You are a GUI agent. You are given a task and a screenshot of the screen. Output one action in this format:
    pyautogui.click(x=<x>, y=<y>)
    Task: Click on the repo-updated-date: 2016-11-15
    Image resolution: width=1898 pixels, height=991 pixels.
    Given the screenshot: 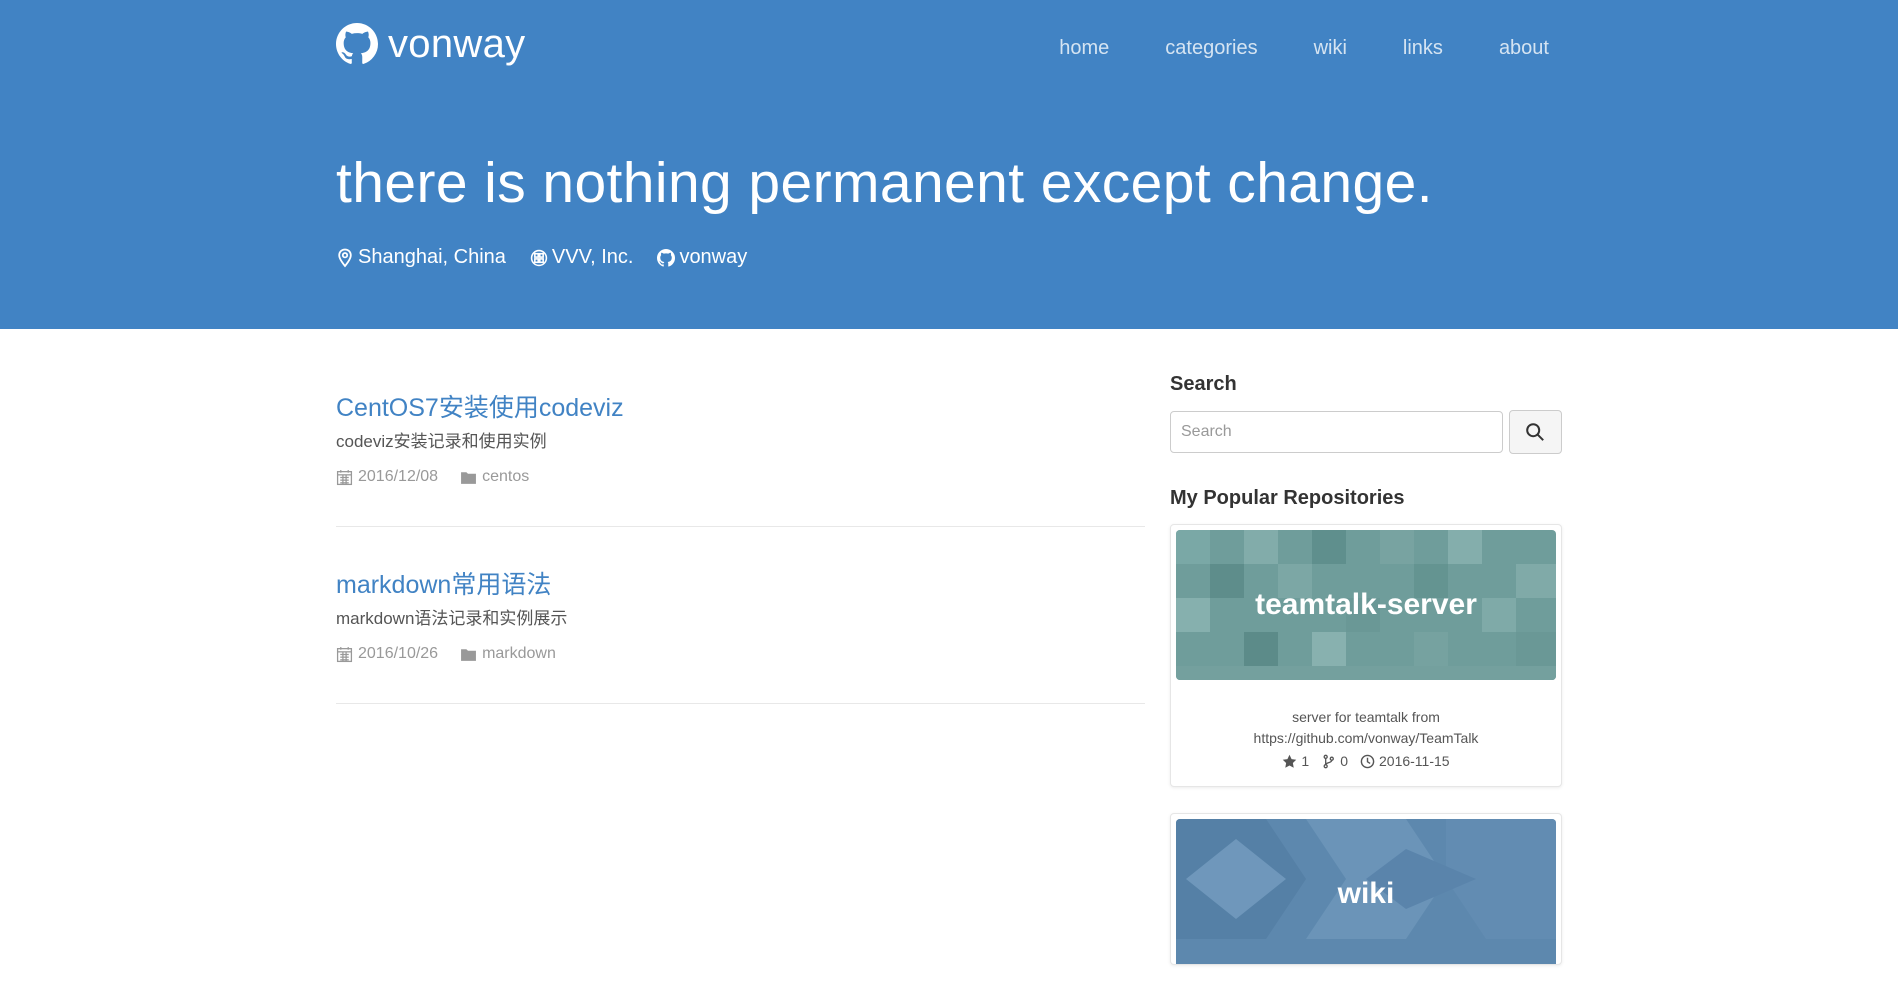 What is the action you would take?
    pyautogui.click(x=1414, y=761)
    